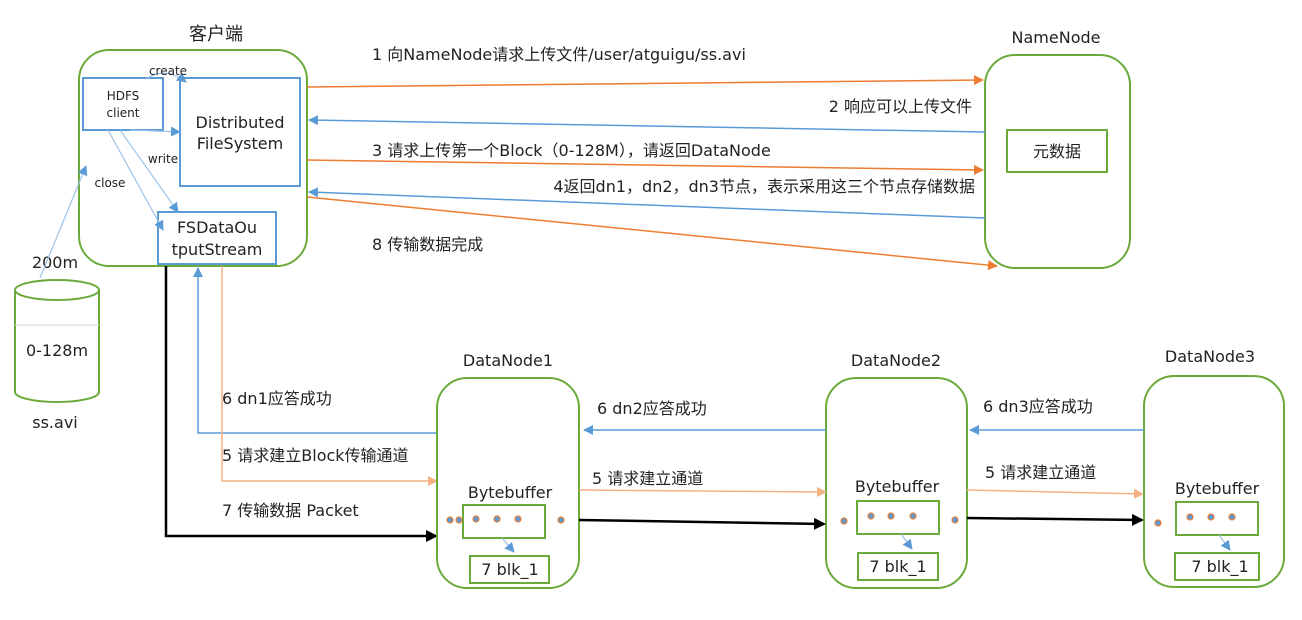 The image size is (1302, 620). I want to click on datanode2: DataNode2 Bytebuffer 7 blk_1, so click(896, 470).